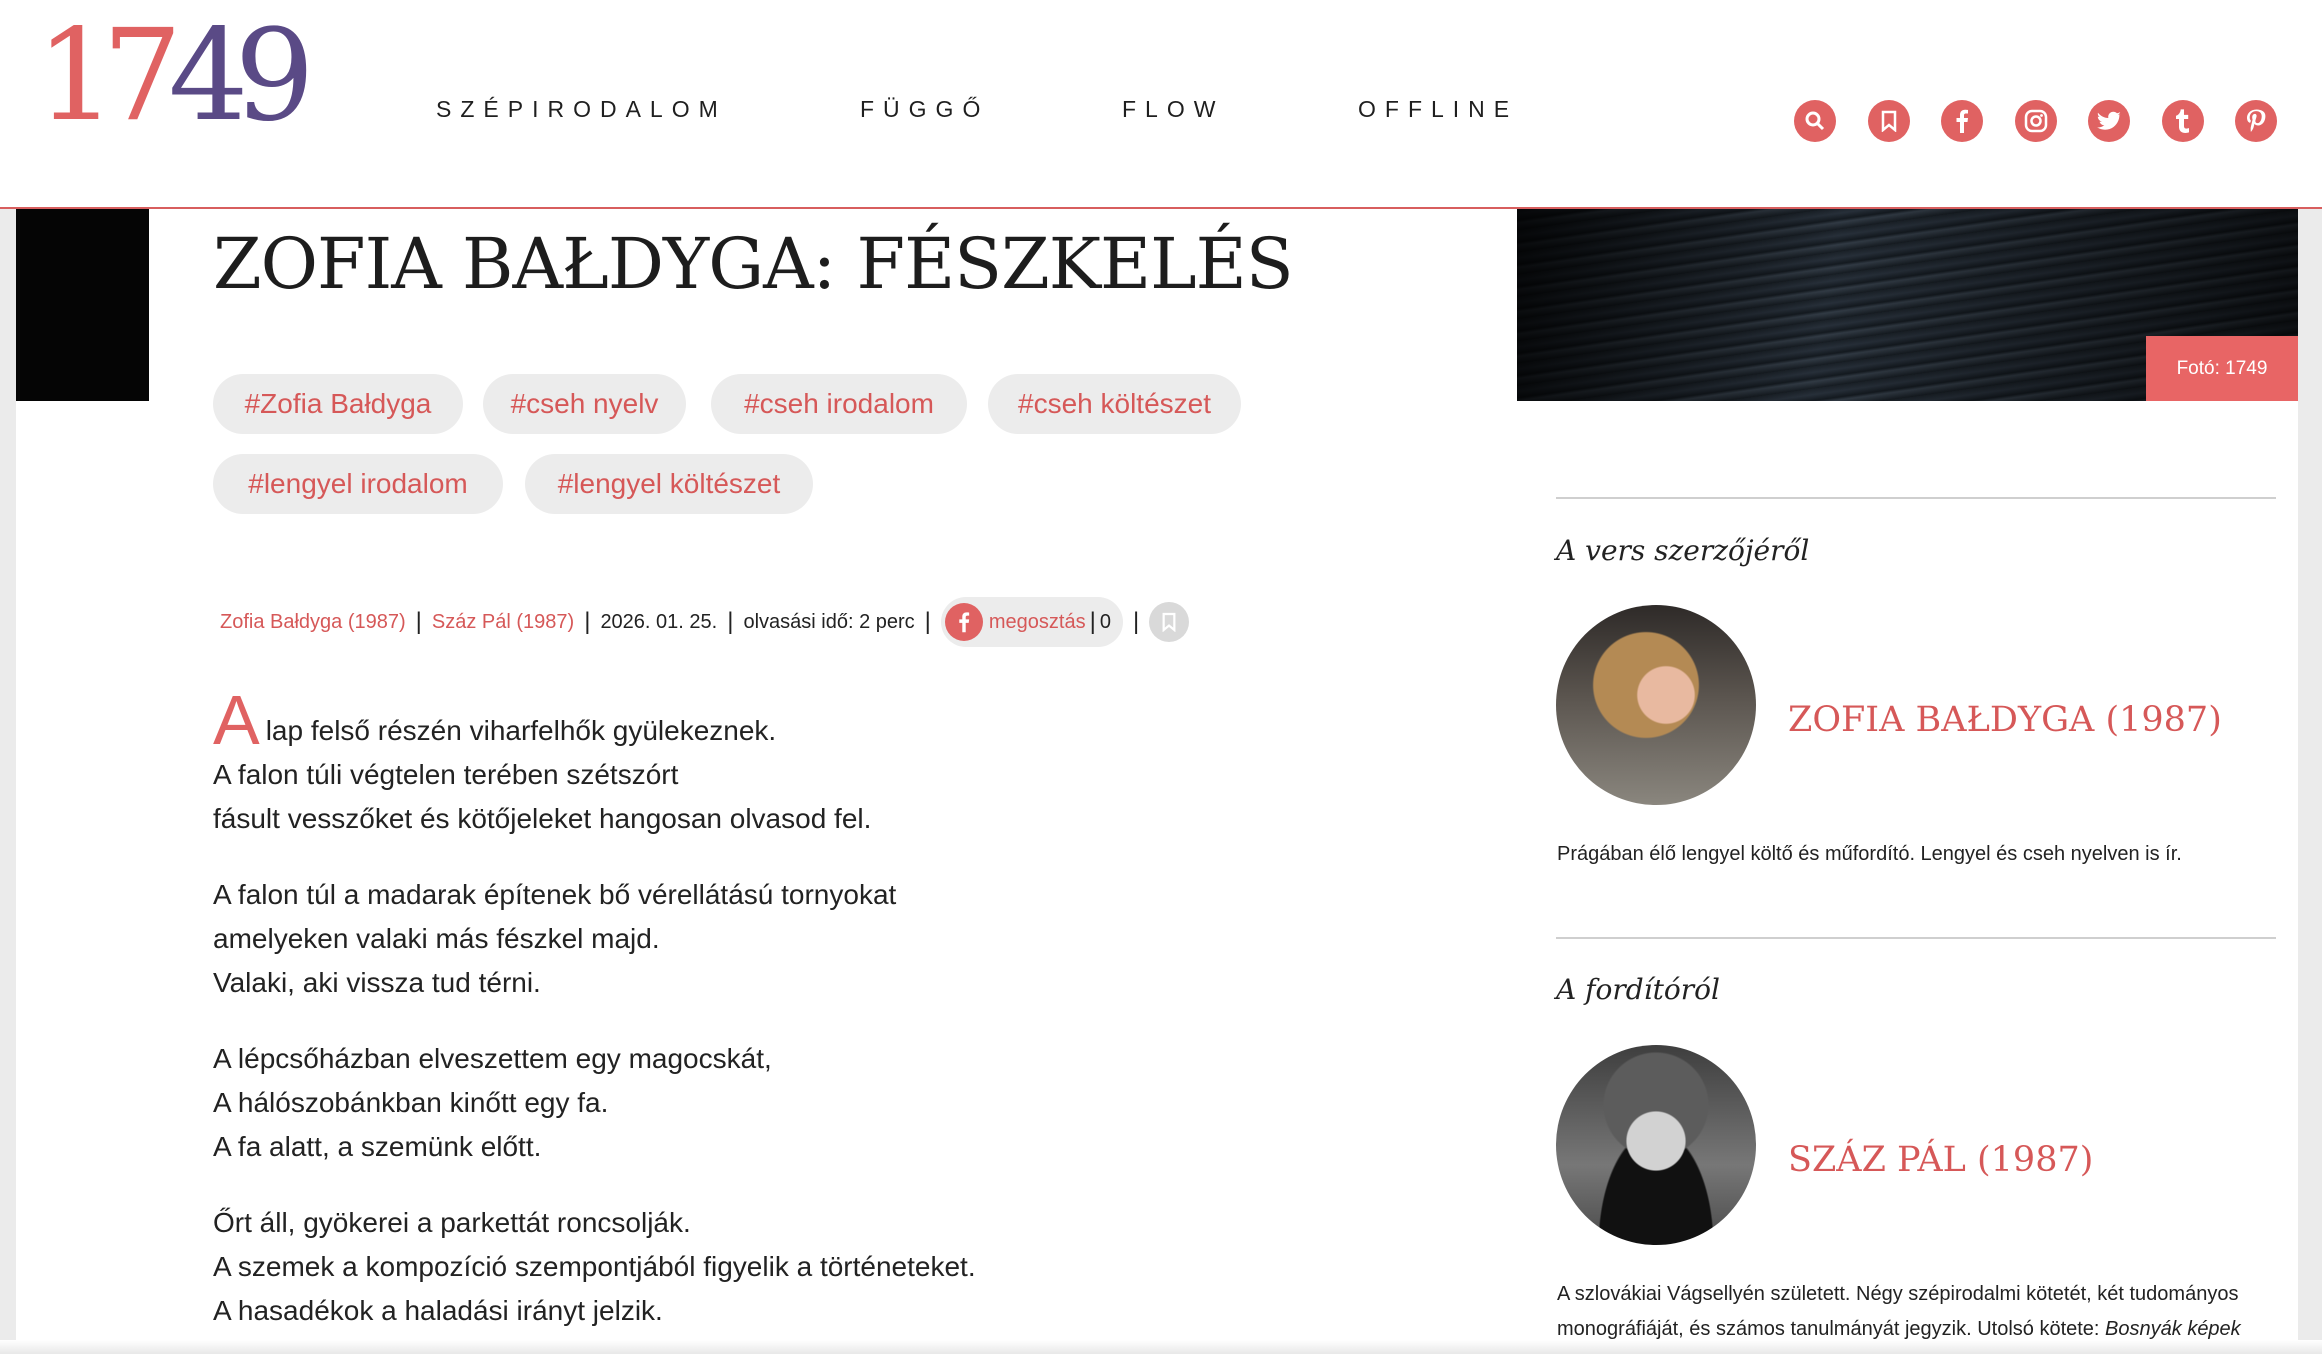  What do you see at coordinates (1940, 1160) in the screenshot?
I see `translator-name-link: SZÁZ PÁL (1987)` at bounding box center [1940, 1160].